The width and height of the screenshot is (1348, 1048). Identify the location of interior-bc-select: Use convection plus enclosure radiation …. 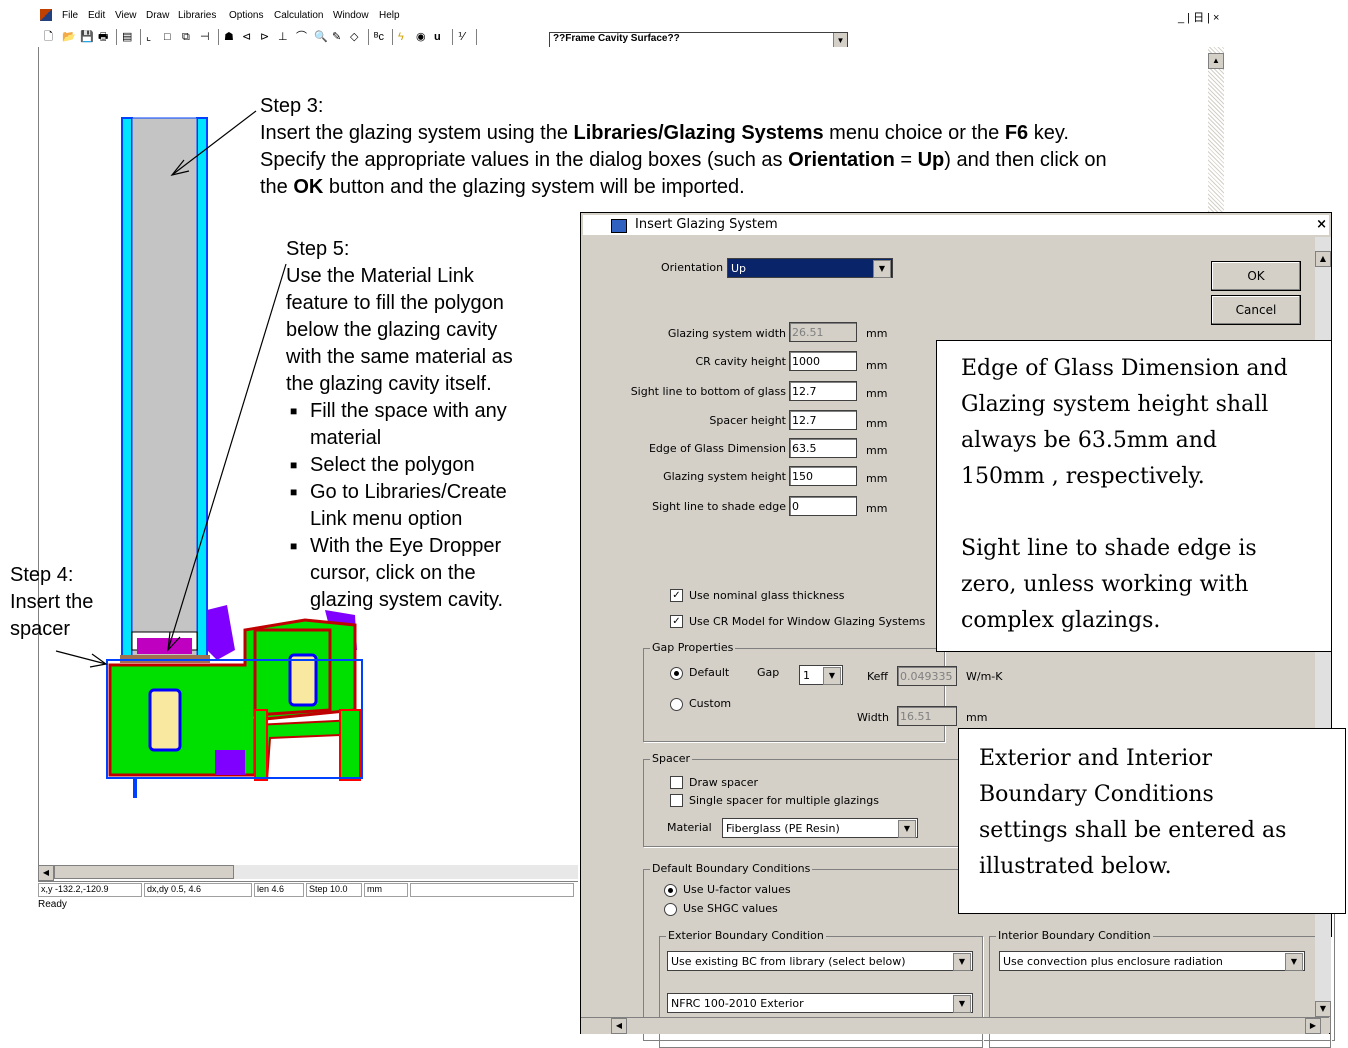
(1152, 961).